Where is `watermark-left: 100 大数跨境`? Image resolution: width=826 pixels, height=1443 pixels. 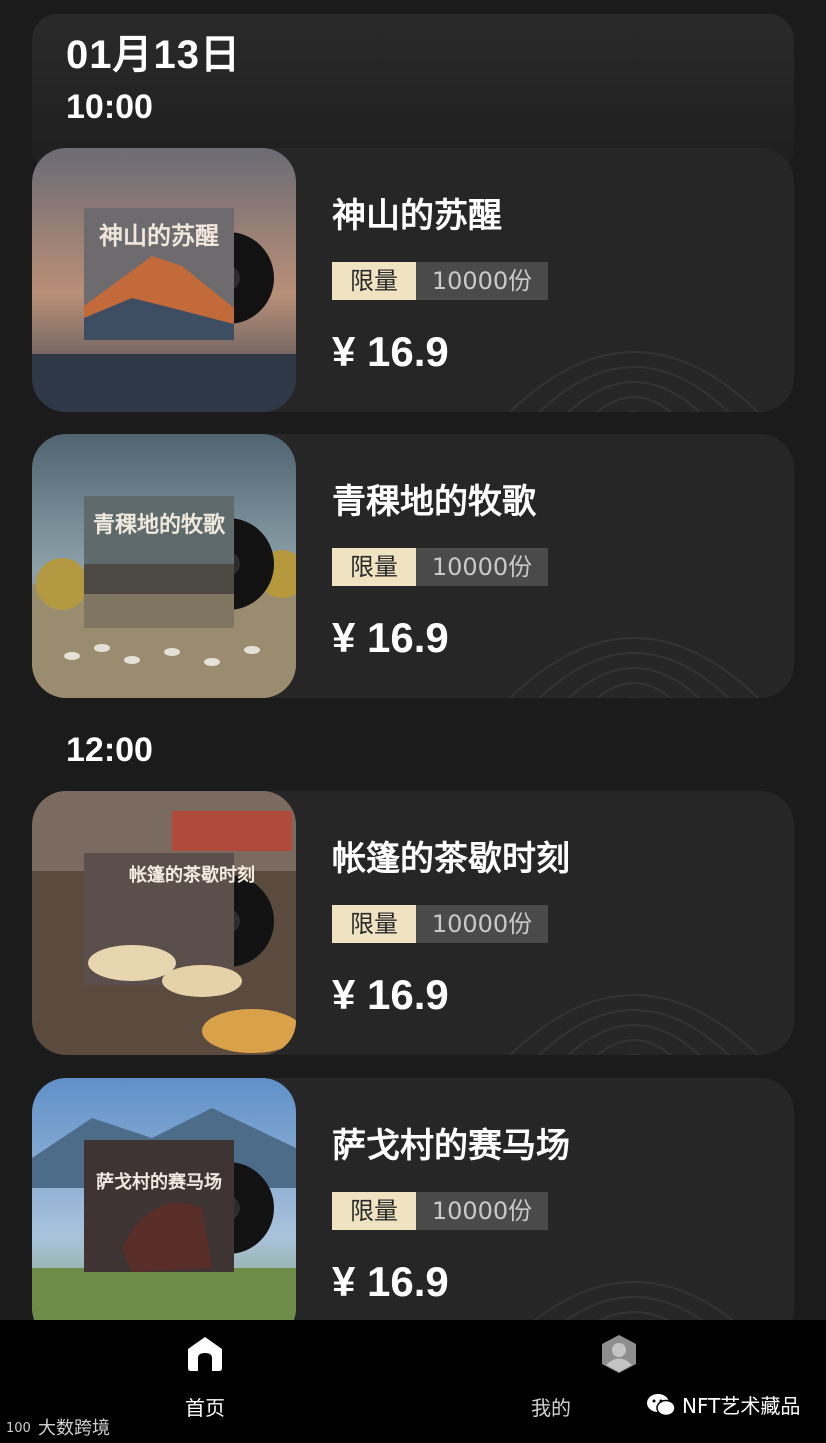 watermark-left: 100 大数跨境 is located at coordinates (58, 1427).